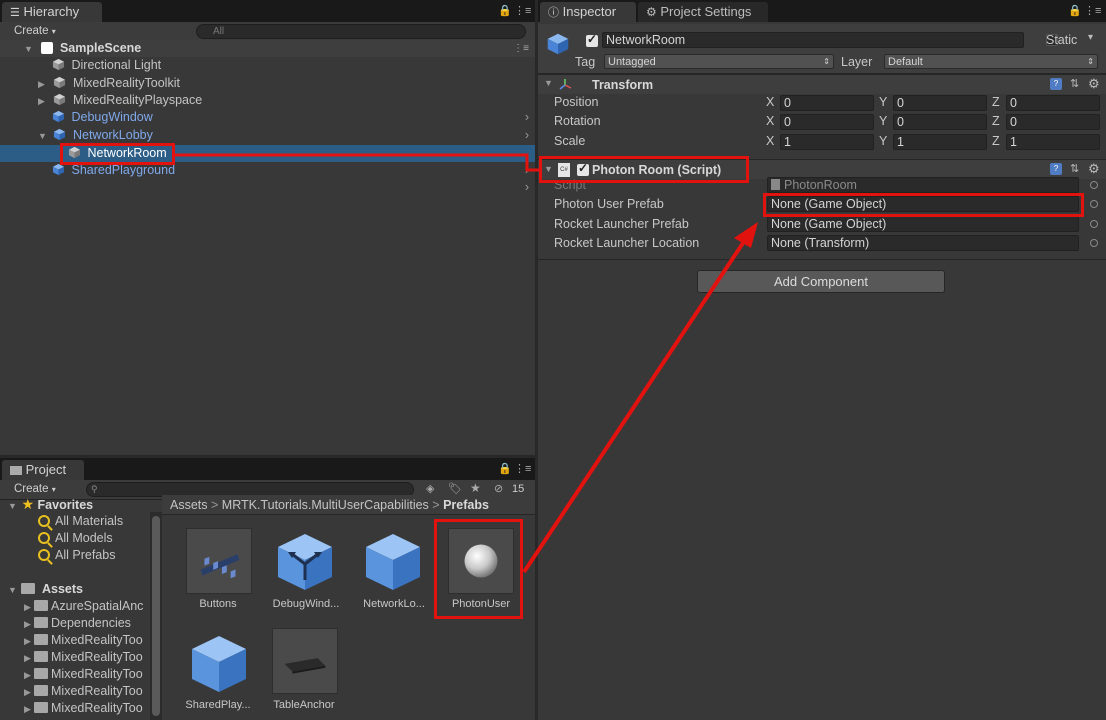 This screenshot has width=1106, height=720. Describe the element at coordinates (267, 117) in the screenshot. I see `hierarchy-item: DebugWindow ›` at that location.